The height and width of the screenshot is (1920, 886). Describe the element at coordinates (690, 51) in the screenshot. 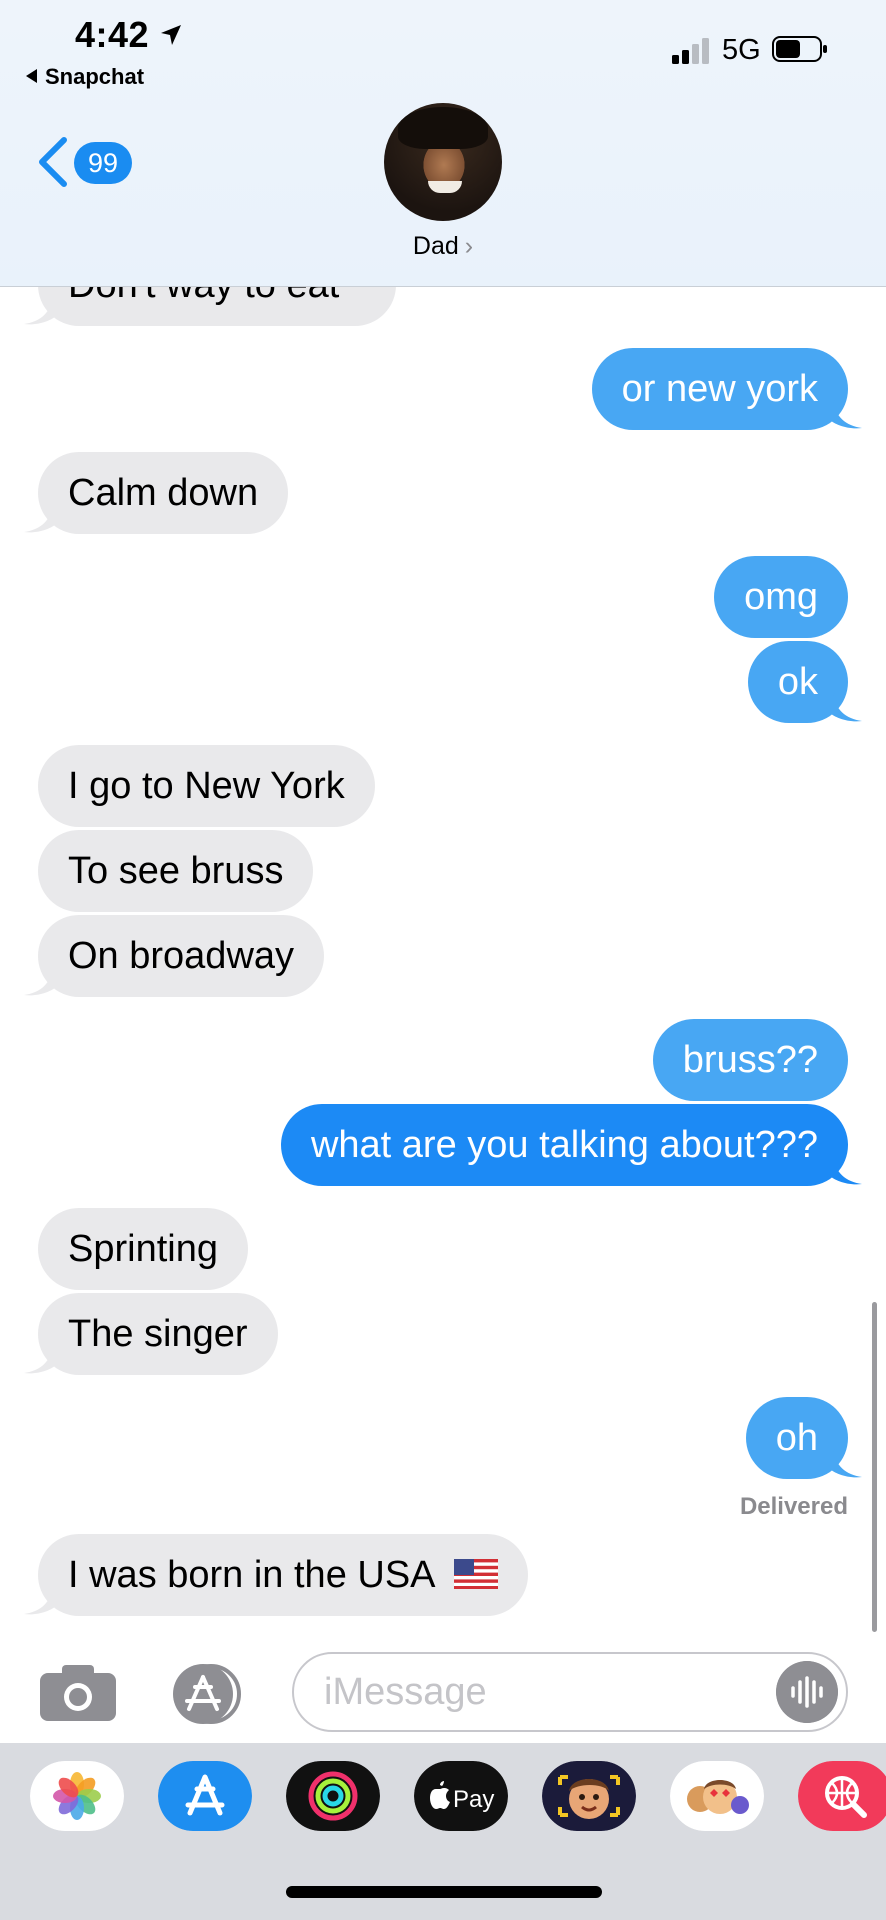

I see `cellular-signal-icon` at that location.